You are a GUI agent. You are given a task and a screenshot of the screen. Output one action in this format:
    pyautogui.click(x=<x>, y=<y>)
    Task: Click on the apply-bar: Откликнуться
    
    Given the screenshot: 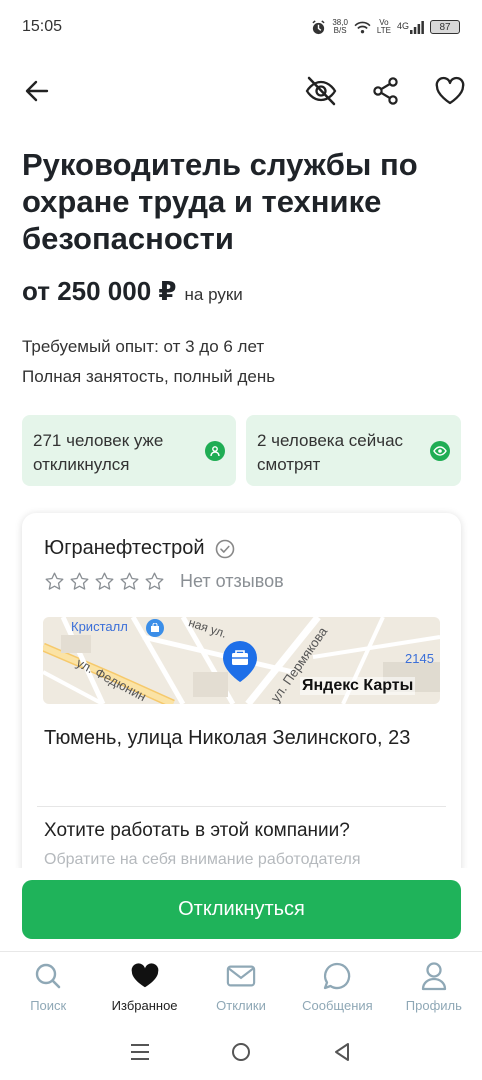 What is the action you would take?
    pyautogui.click(x=241, y=909)
    